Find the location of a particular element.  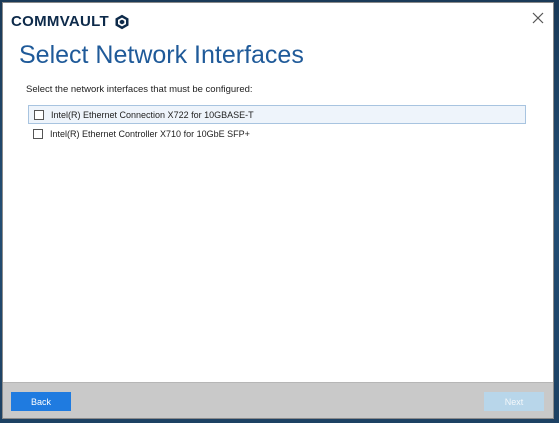

commvault-logo-icon is located at coordinates (122, 21).